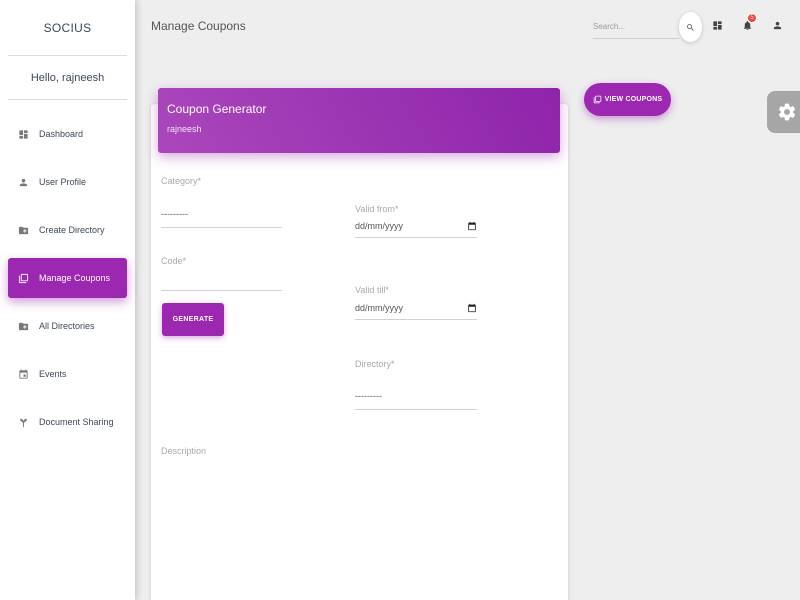 This screenshot has width=800, height=600. Describe the element at coordinates (63, 182) in the screenshot. I see `sidebar-item-label: User Profile` at that location.